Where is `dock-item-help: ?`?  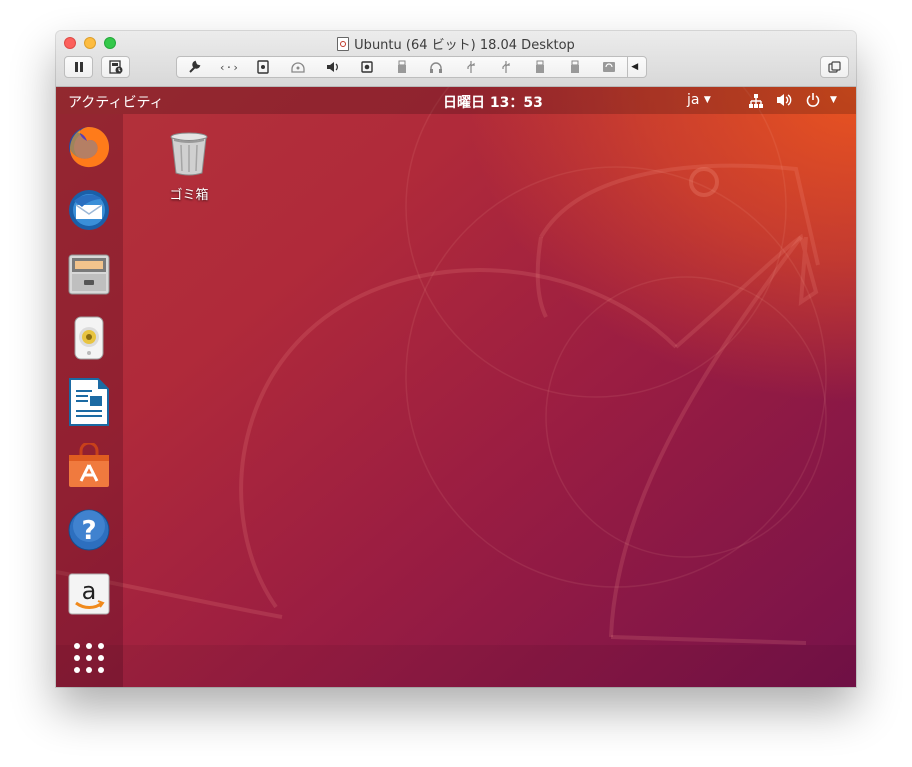
dock-item-help: ? is located at coordinates (89, 530).